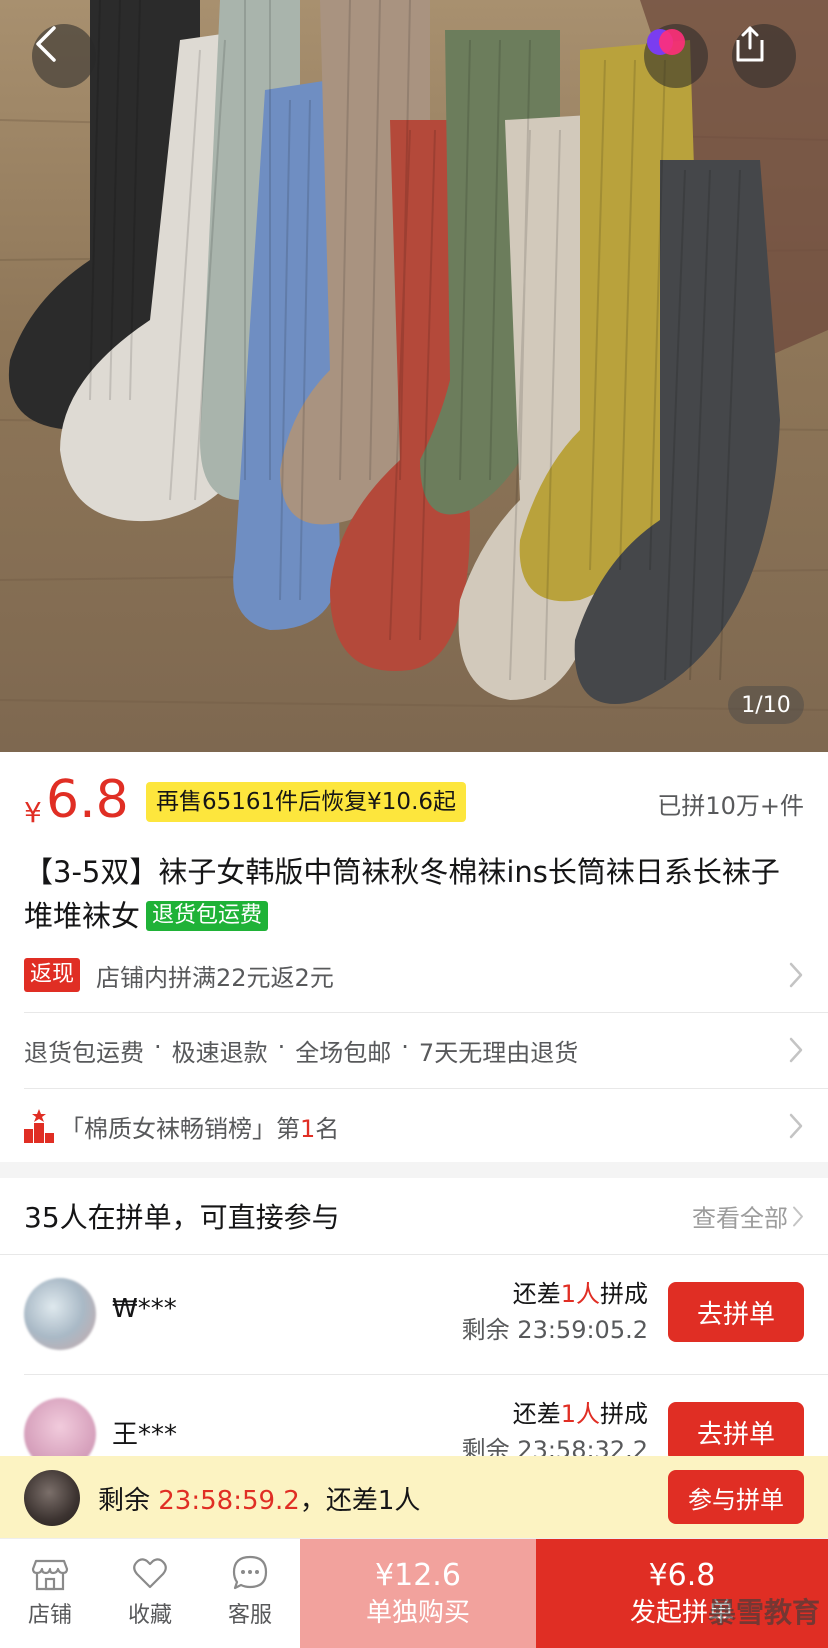 The width and height of the screenshot is (828, 1648). Describe the element at coordinates (145, 1435) in the screenshot. I see `user-name: 王***` at that location.